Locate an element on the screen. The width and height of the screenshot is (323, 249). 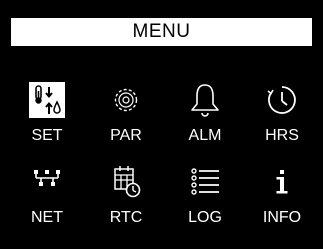
bell-icon is located at coordinates (205, 100).